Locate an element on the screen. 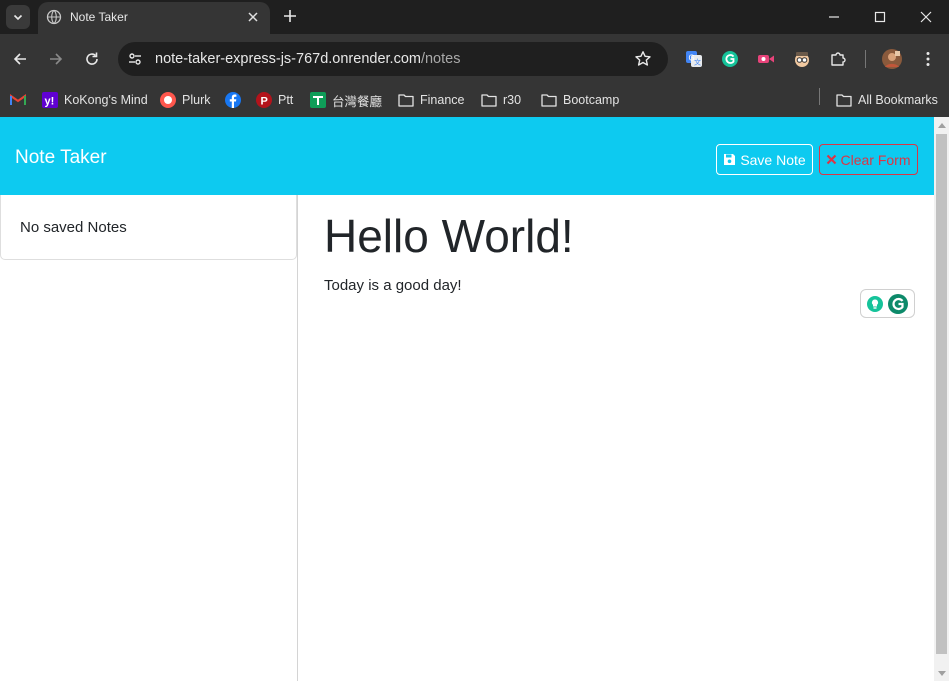 This screenshot has width=949, height=681. spy-extension is located at coordinates (802, 59).